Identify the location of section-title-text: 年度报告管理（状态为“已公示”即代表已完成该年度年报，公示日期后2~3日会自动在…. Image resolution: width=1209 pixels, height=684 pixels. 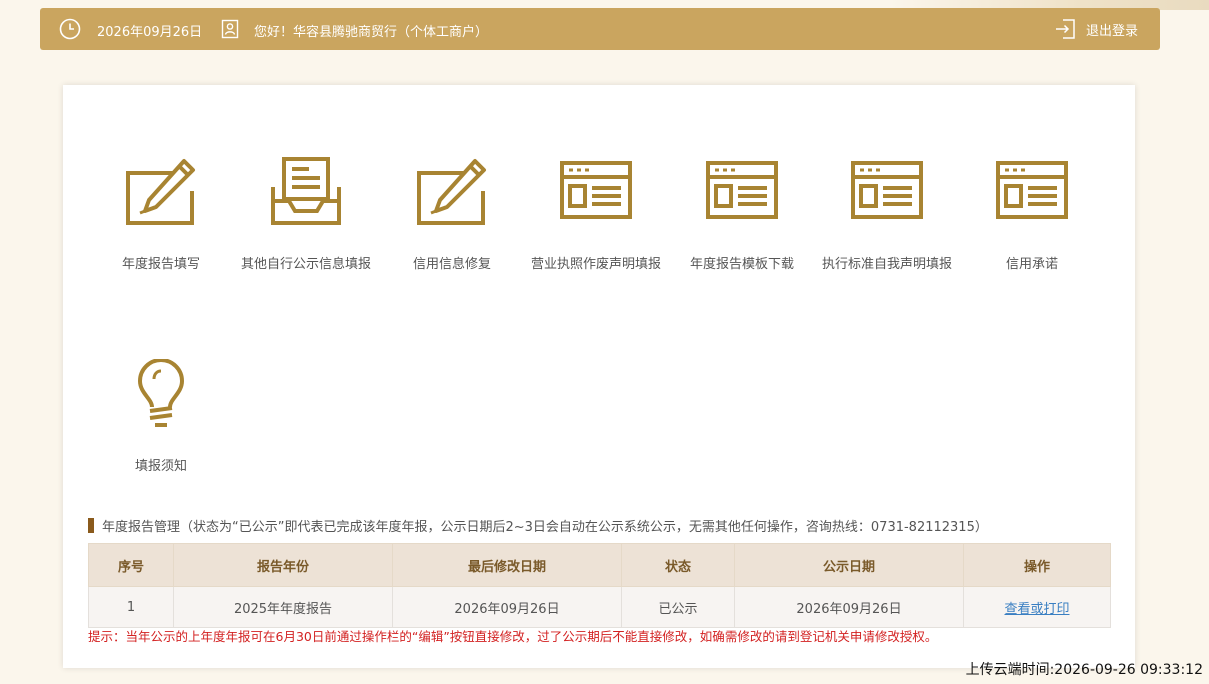
(545, 527).